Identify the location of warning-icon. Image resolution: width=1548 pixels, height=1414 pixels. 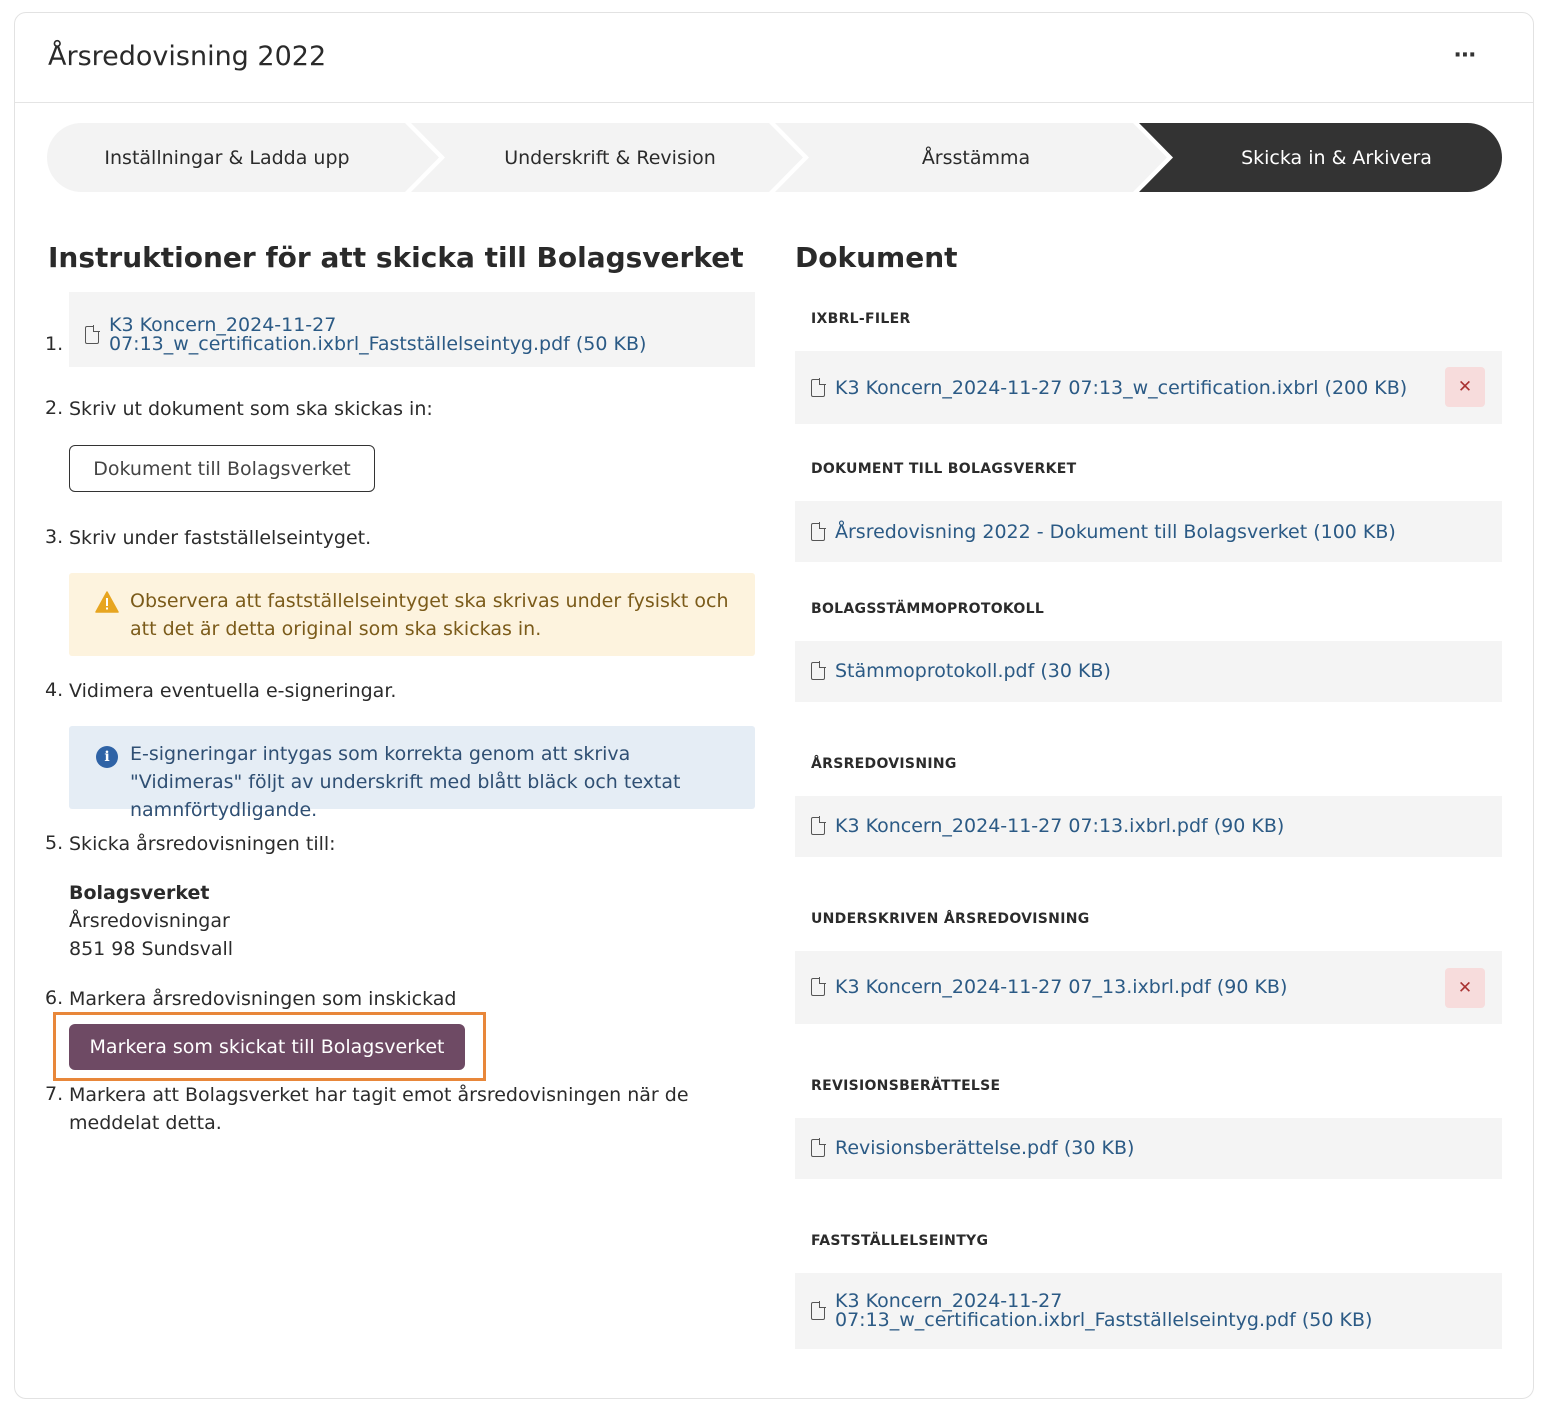
(107, 602).